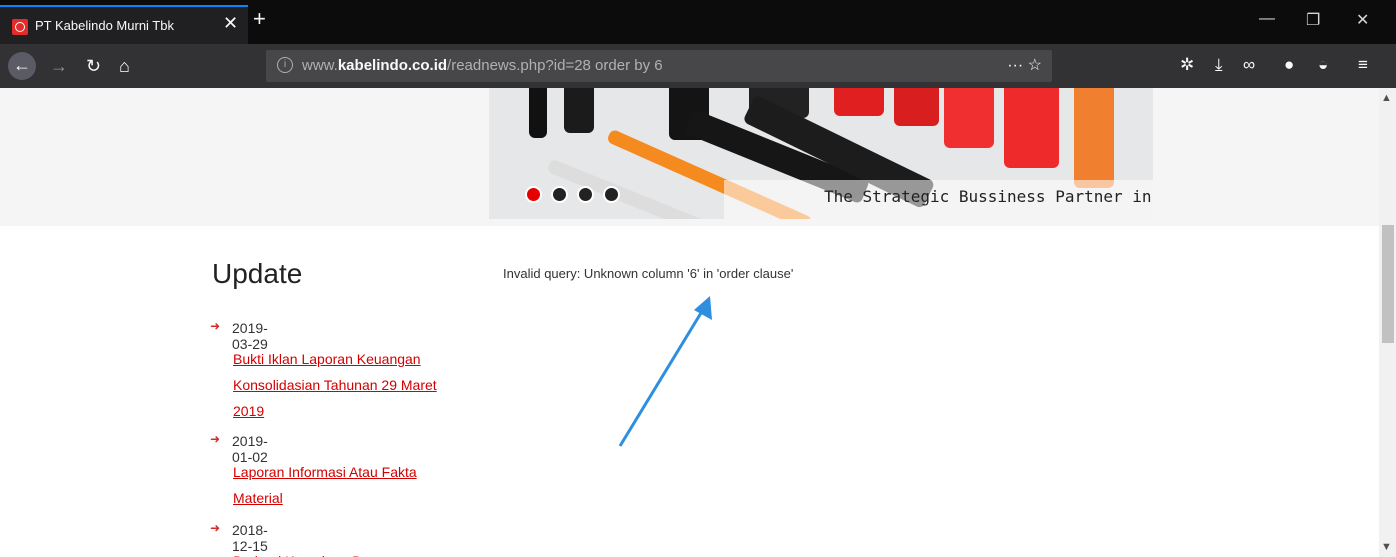 This screenshot has height=557, width=1396. Describe the element at coordinates (1388, 284) in the screenshot. I see `scrollbar-thumb` at that location.